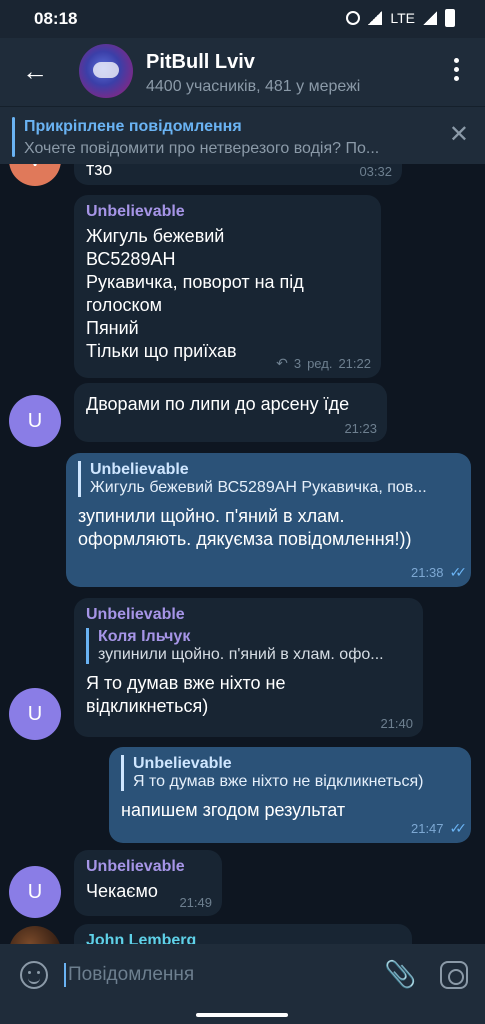  Describe the element at coordinates (354, 363) in the screenshot. I see `message-time: 21:22` at that location.